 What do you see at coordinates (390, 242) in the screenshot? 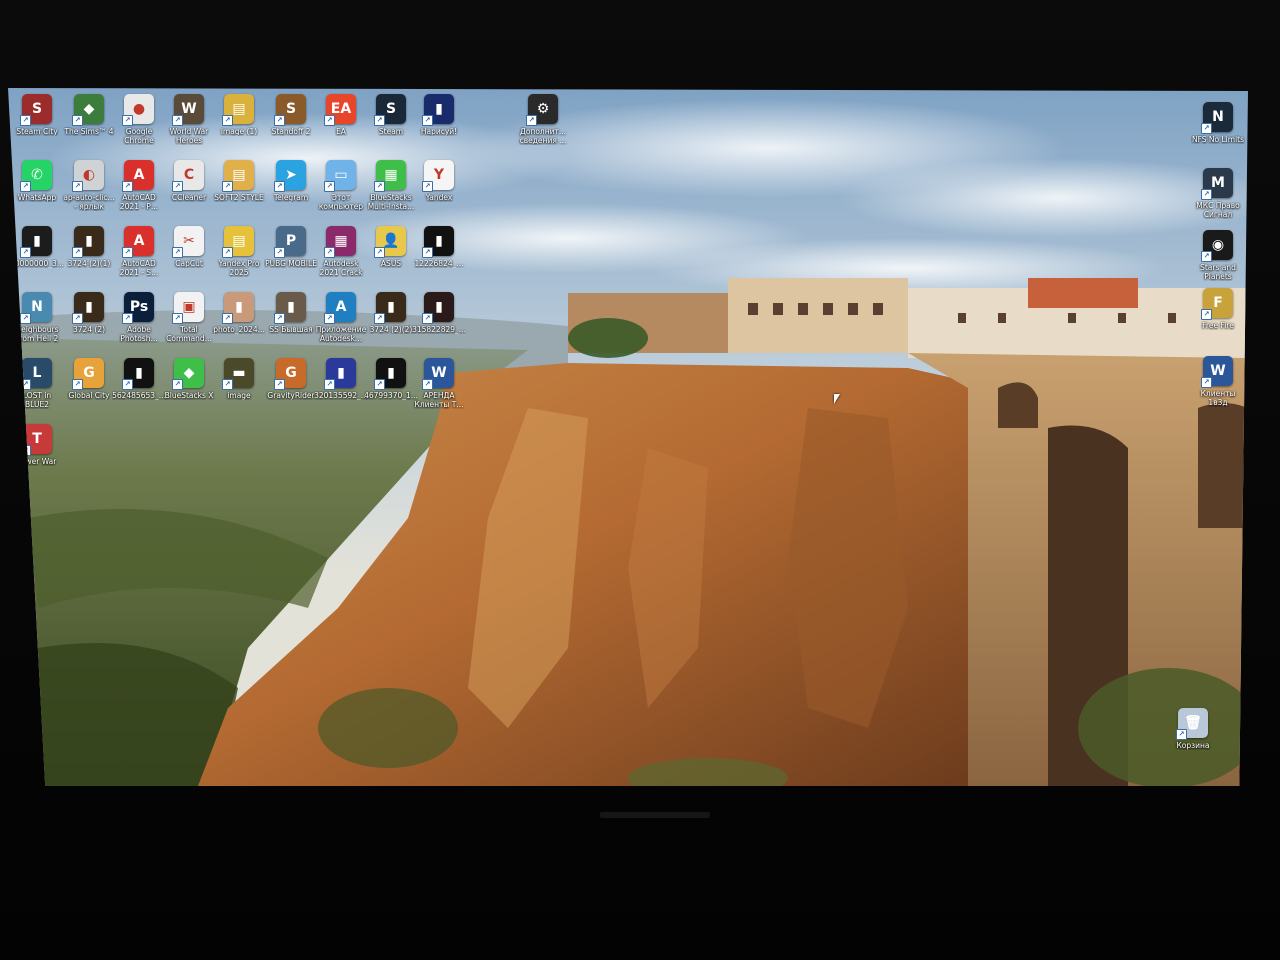
I see `desktop-icon-asus-icon: 👤 ↗` at bounding box center [390, 242].